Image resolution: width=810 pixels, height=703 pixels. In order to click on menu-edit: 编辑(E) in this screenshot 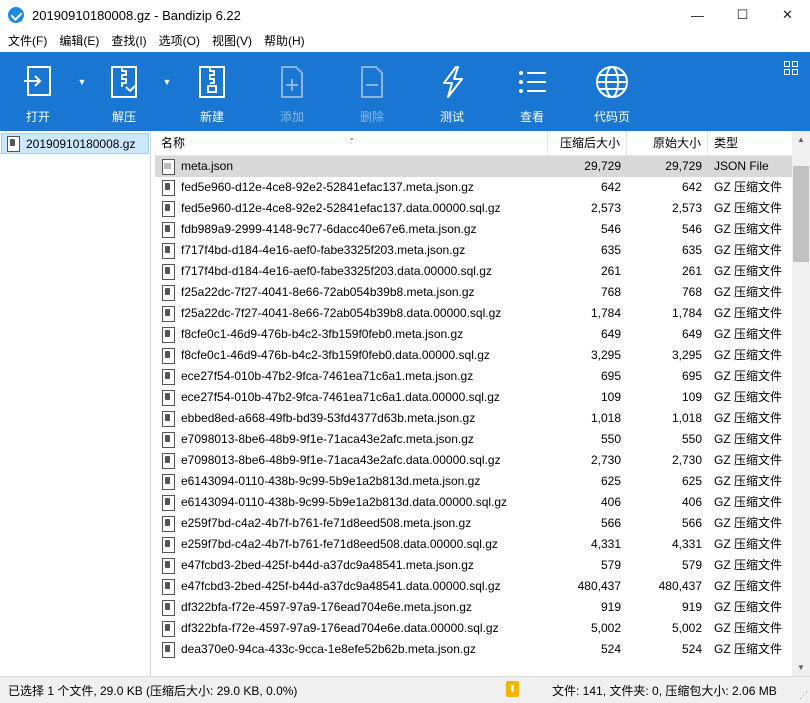, I will do `click(79, 41)`.